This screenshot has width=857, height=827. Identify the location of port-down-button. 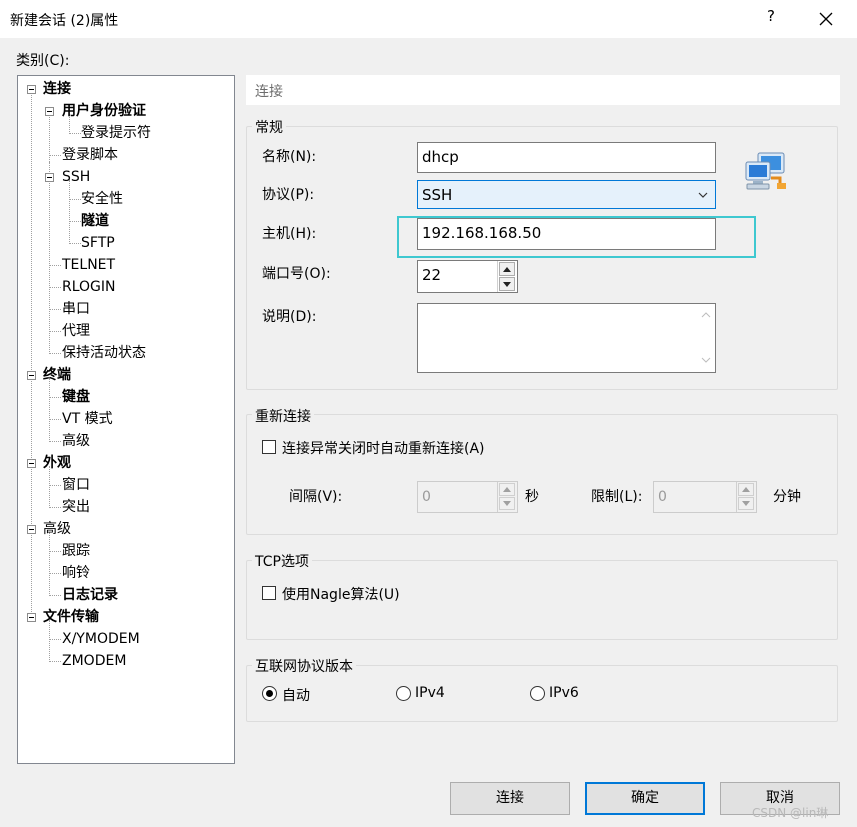
(507, 284).